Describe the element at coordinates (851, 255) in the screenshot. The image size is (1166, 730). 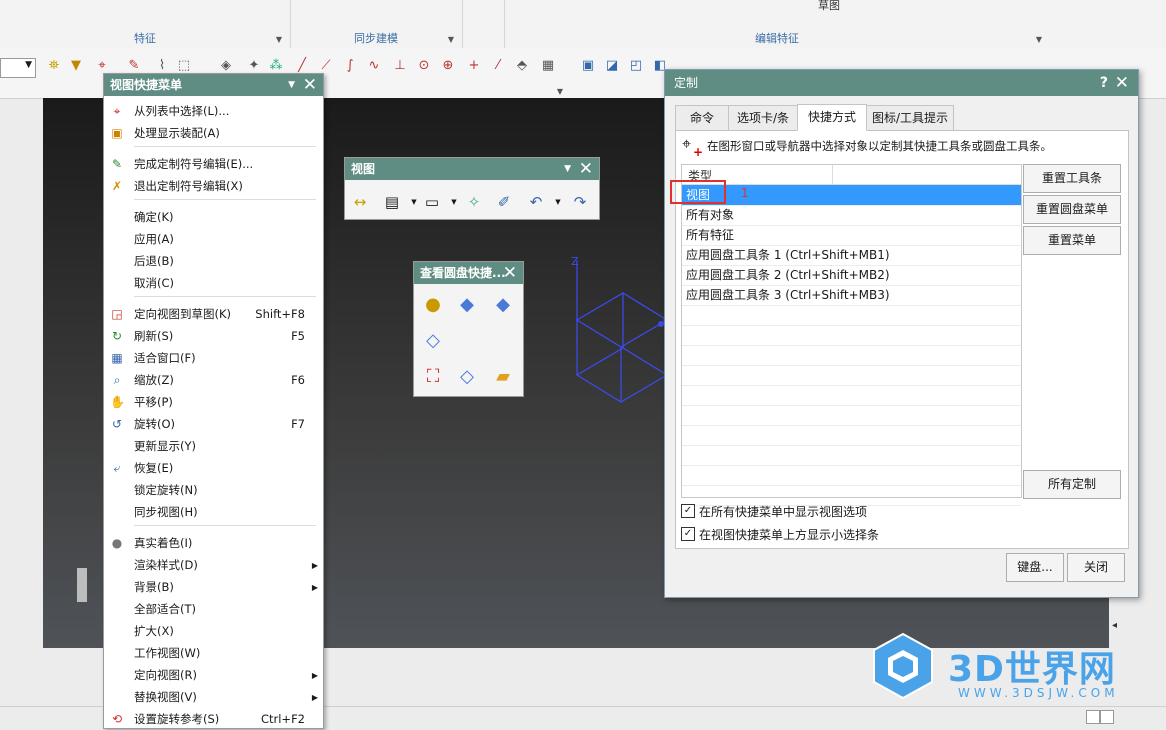
I see `list-item: 应用圆盘工具条 1 (Ctrl+Shift+MB1)` at that location.